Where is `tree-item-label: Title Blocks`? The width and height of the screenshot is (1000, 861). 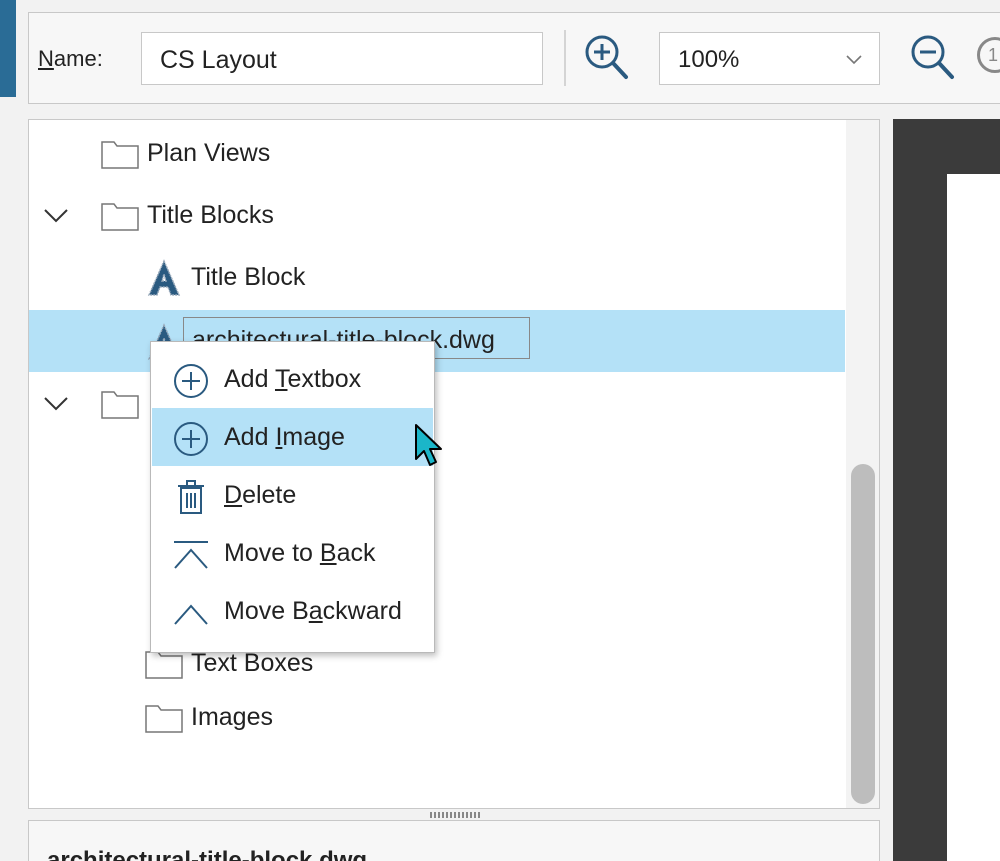
tree-item-label: Title Blocks is located at coordinates (210, 215).